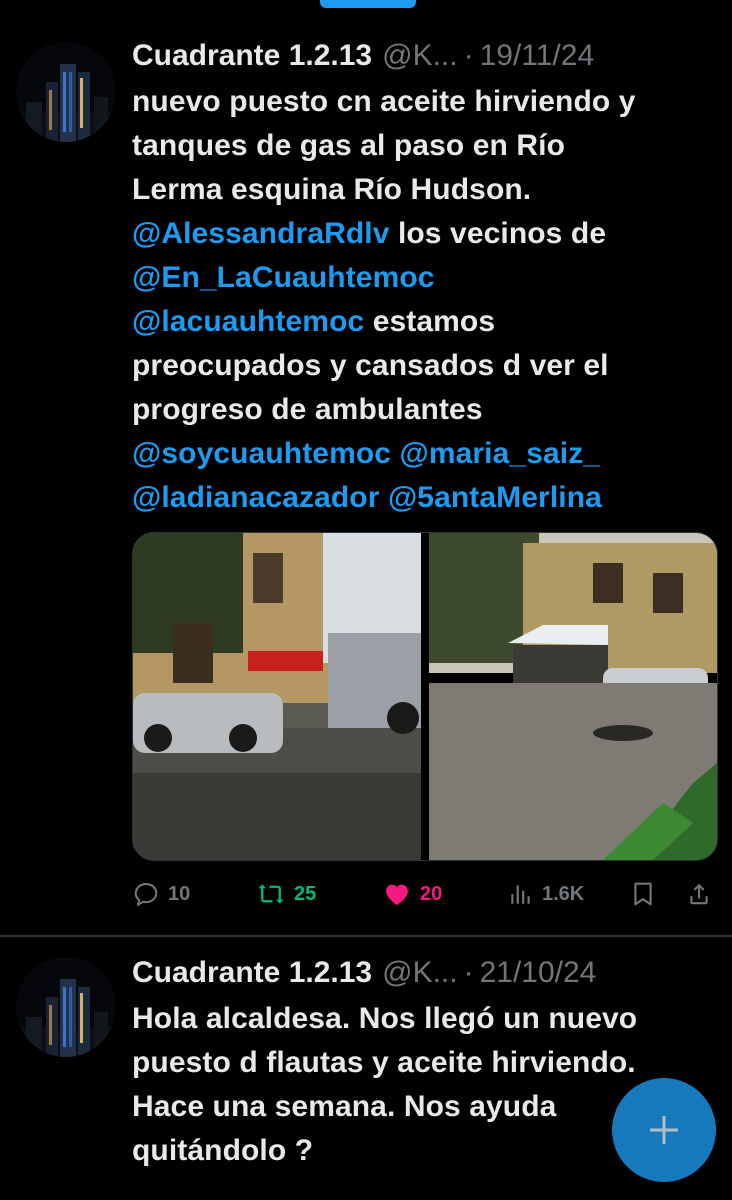 The width and height of the screenshot is (732, 1200). I want to click on text-segment: los vecinos de, so click(498, 233).